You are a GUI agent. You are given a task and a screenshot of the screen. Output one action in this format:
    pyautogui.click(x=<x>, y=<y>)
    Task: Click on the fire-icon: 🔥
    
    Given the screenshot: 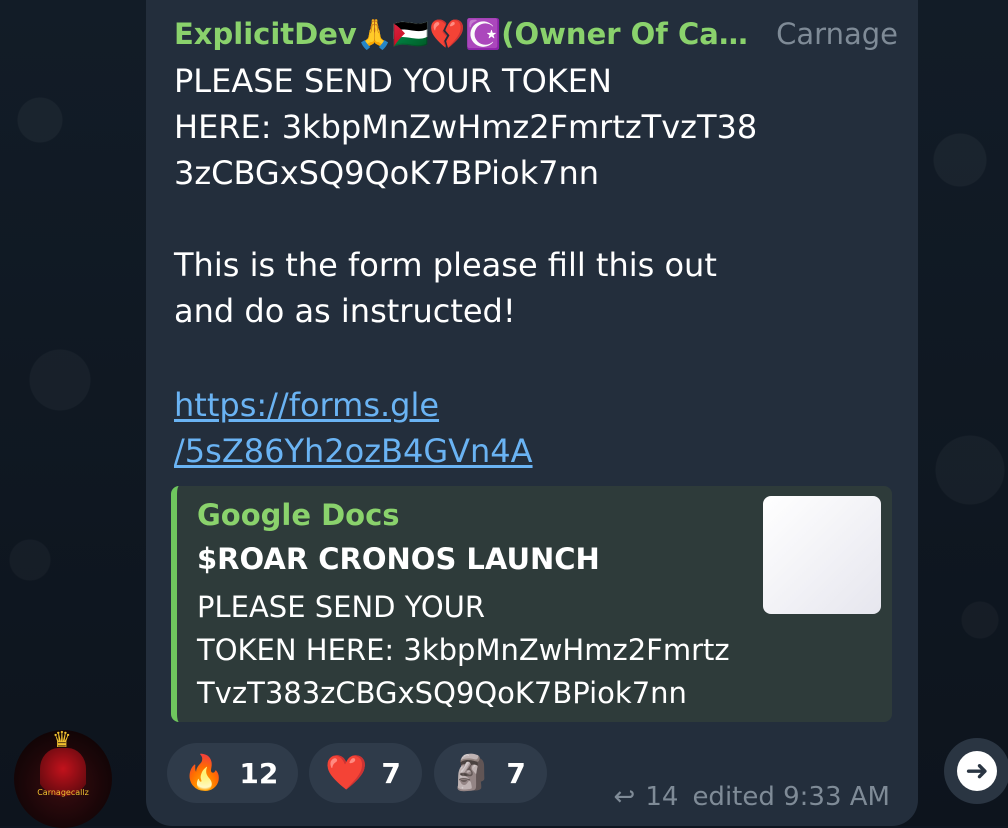 What is the action you would take?
    pyautogui.click(x=204, y=773)
    